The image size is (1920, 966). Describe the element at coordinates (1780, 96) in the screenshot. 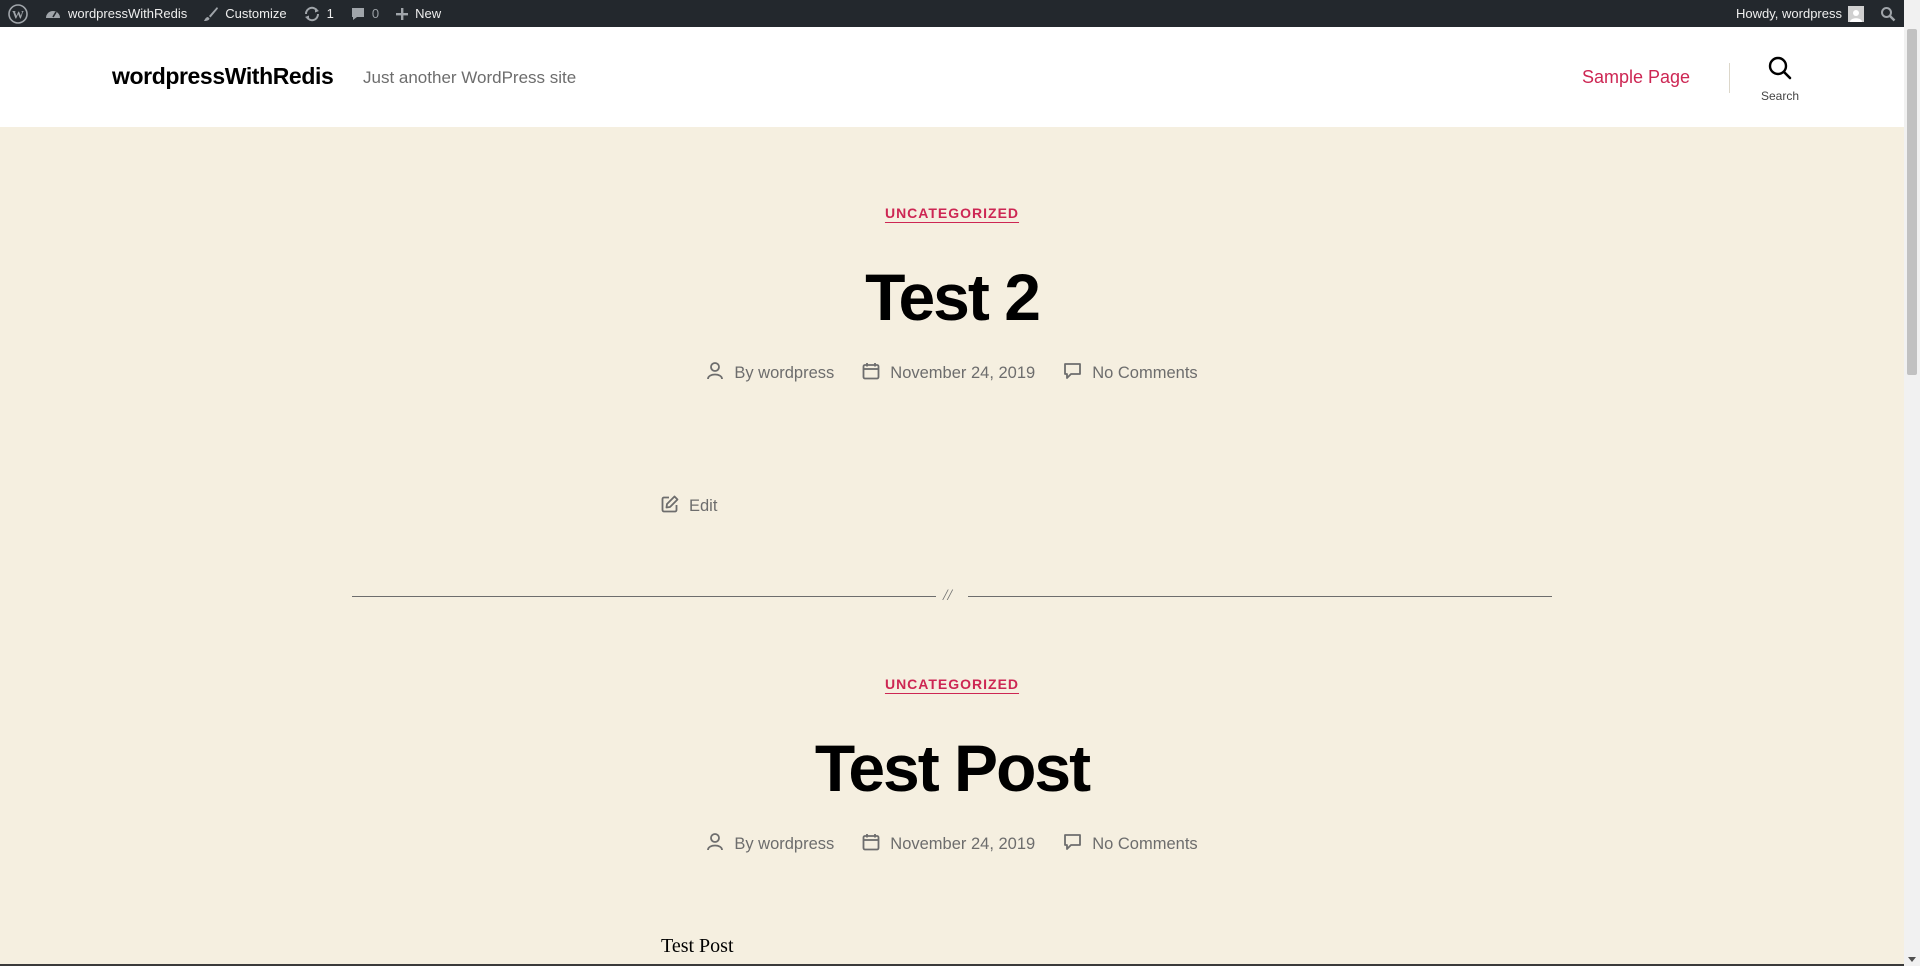

I see `search-label: Search` at that location.